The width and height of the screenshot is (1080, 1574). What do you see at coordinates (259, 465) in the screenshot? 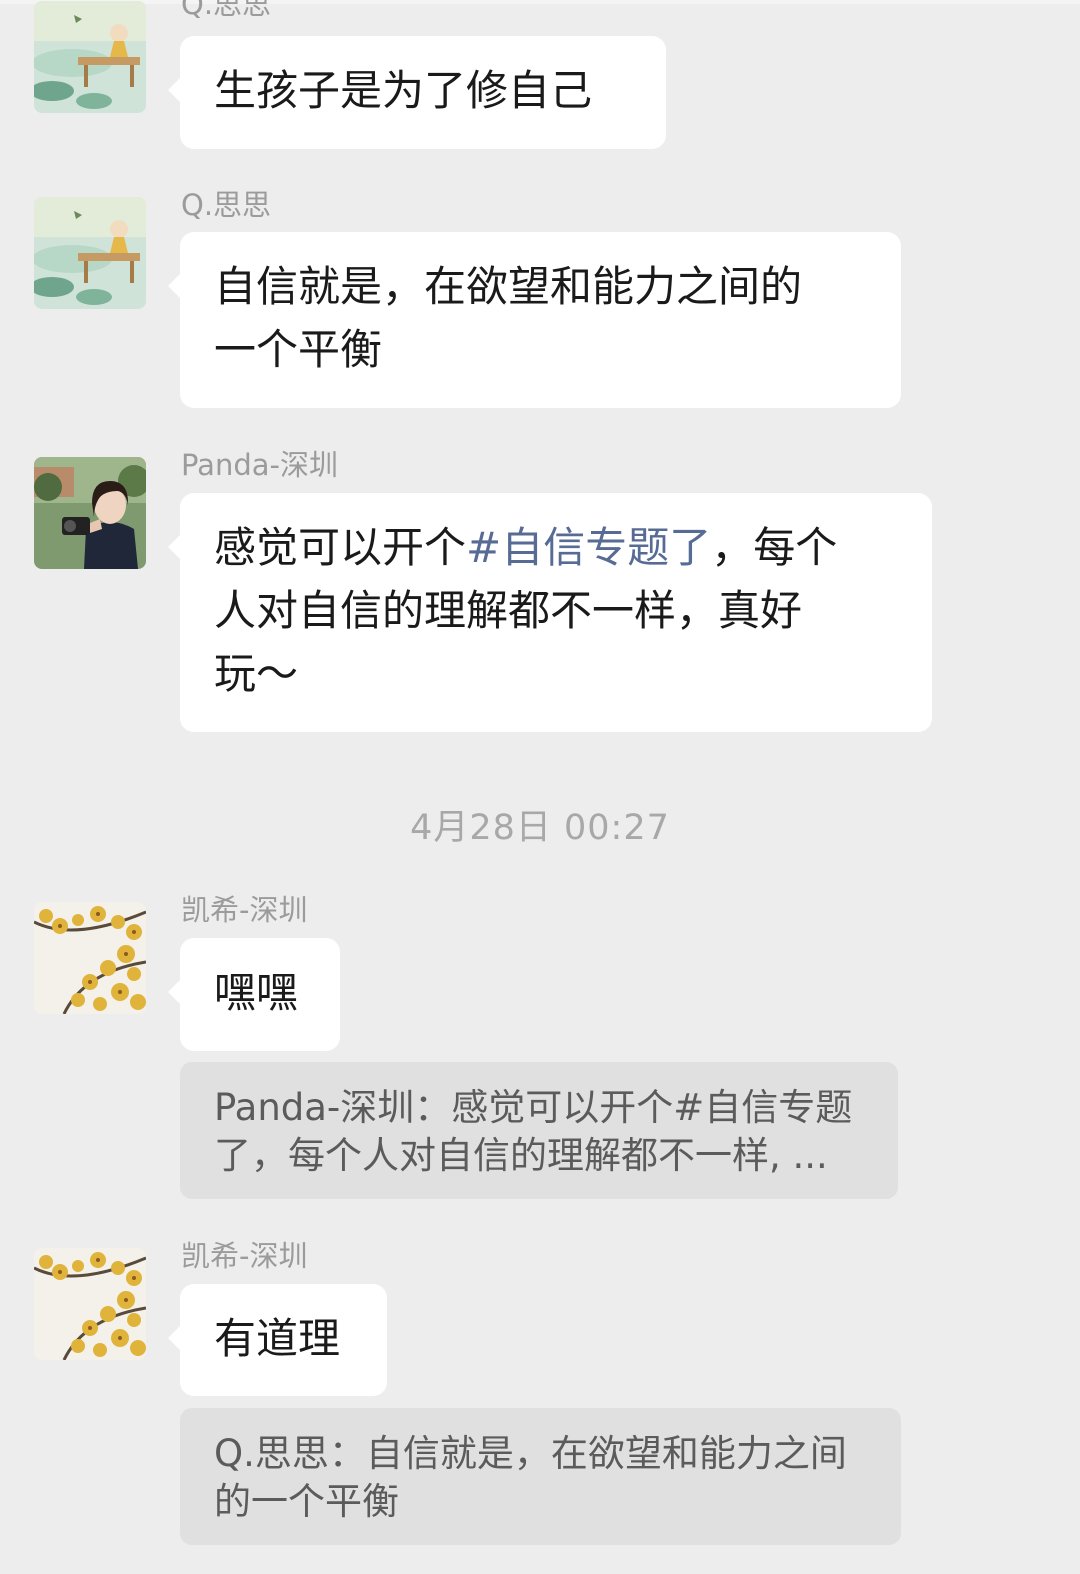
I see `sender-name: Panda-深圳` at bounding box center [259, 465].